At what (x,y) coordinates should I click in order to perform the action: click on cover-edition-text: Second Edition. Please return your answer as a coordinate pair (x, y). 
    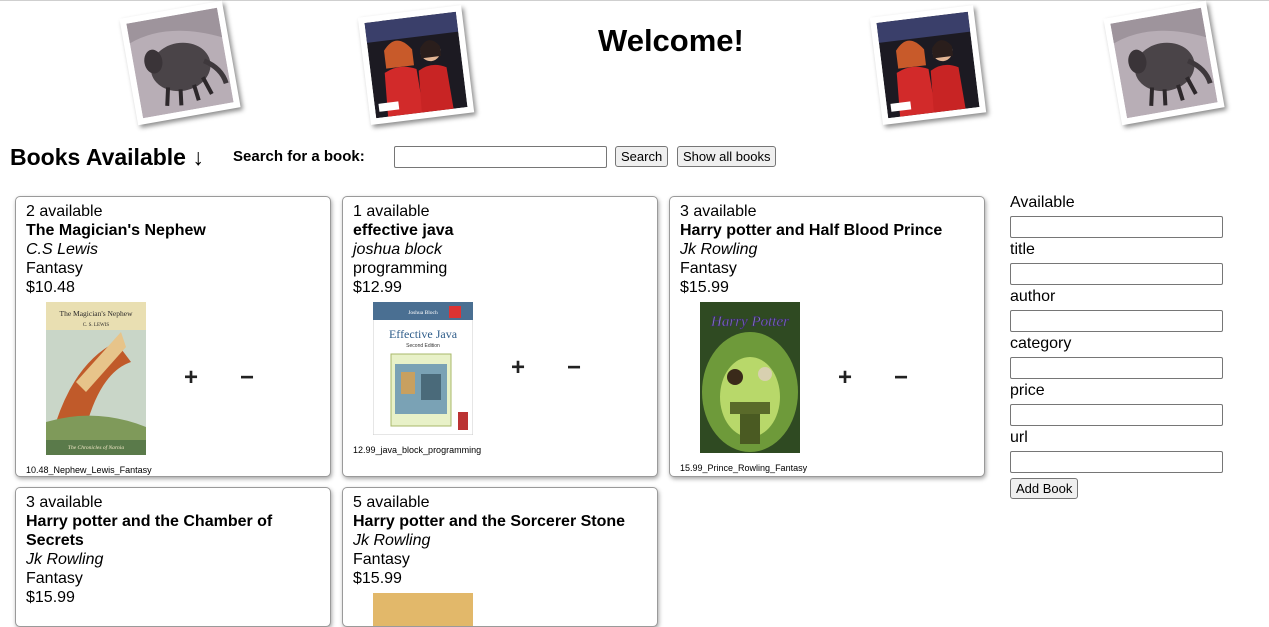
    Looking at the image, I should click on (423, 346).